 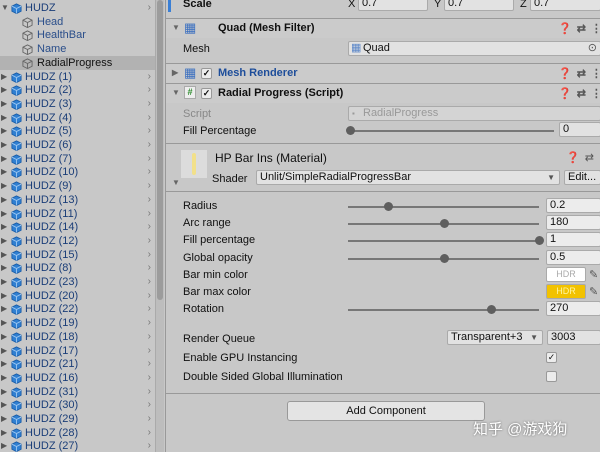 What do you see at coordinates (77, 186) in the screenshot?
I see `hierarchy-item: ▶ HUDZ (9) ›` at bounding box center [77, 186].